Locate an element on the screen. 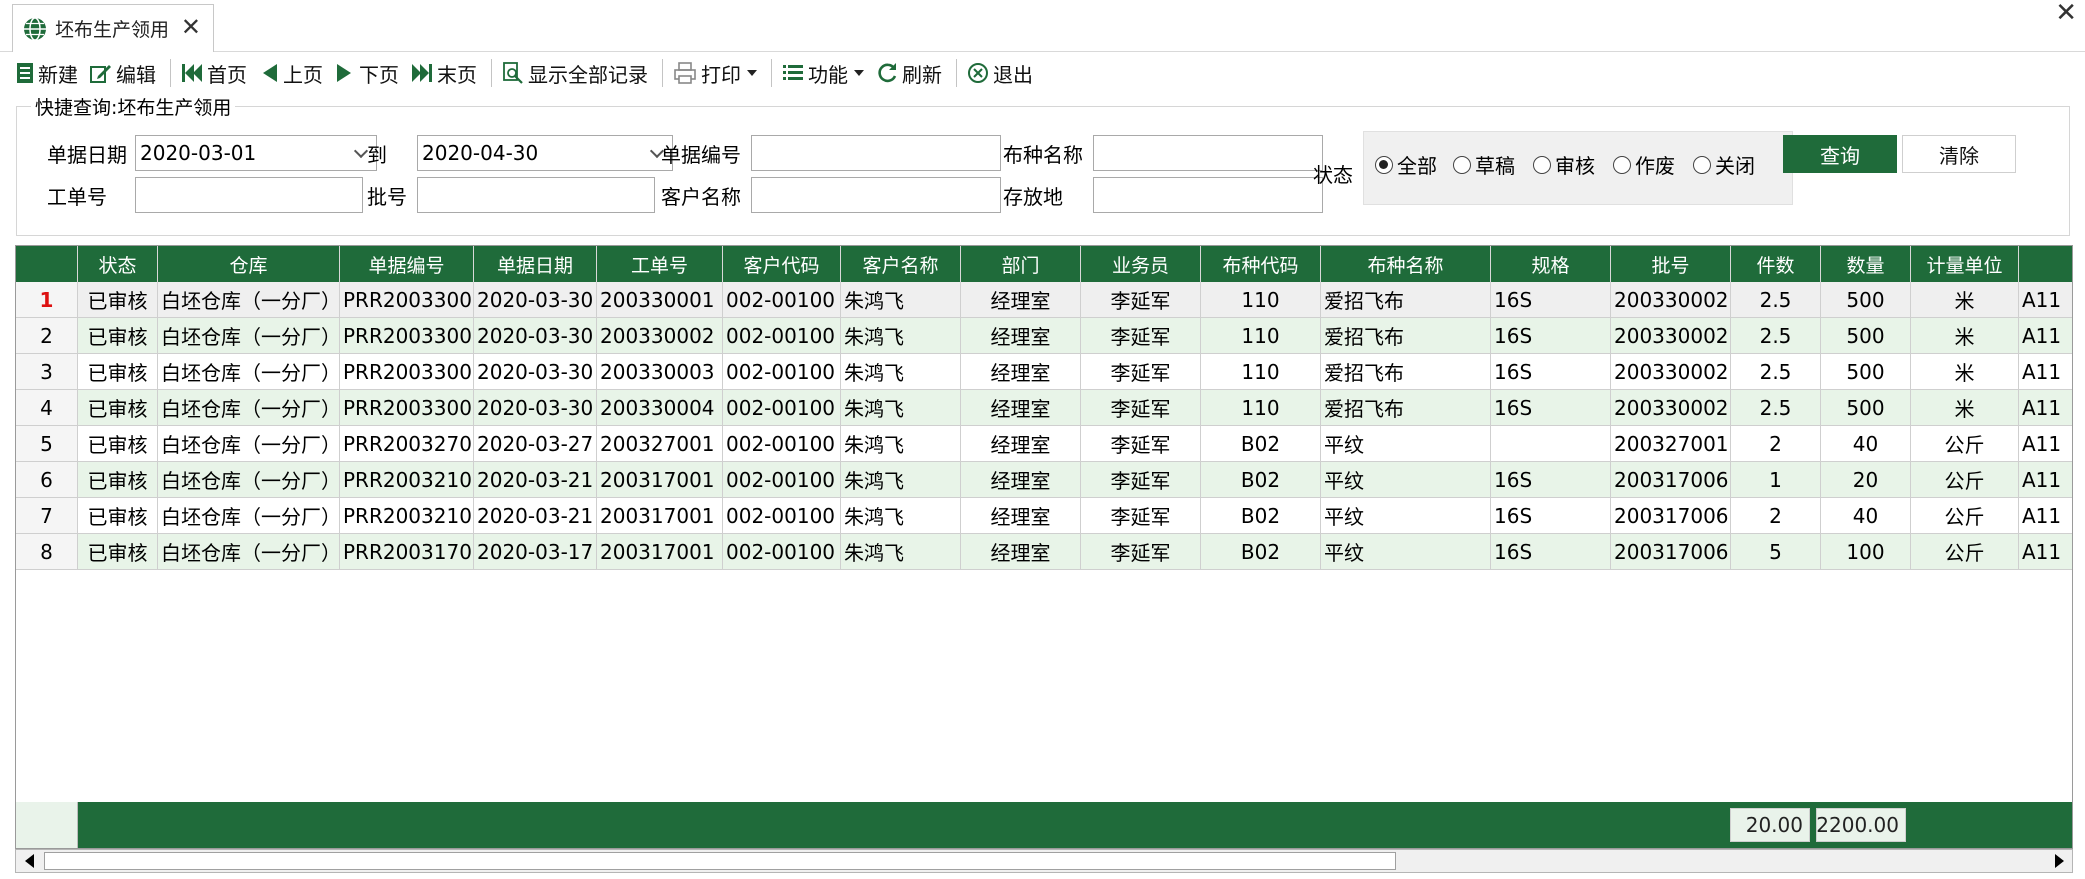 Image resolution: width=2085 pixels, height=879 pixels. column-header: 状态 is located at coordinates (118, 264).